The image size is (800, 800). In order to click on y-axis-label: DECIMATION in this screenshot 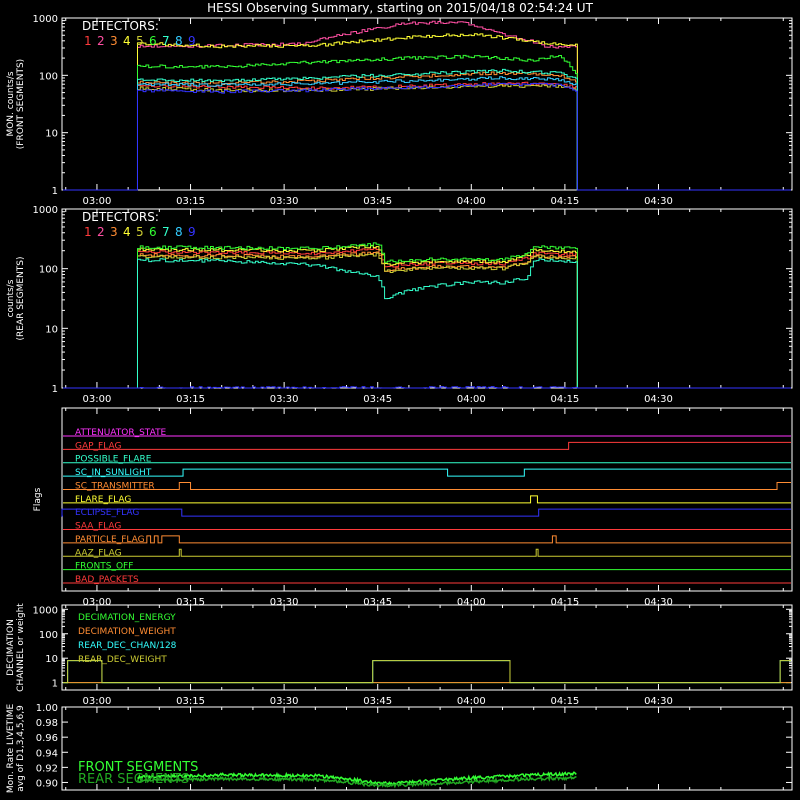, I will do `click(11, 647)`.